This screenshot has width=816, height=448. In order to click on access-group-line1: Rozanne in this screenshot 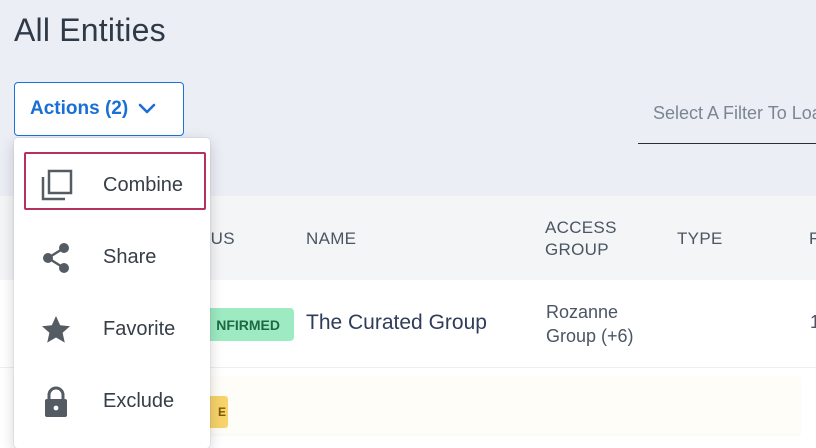, I will do `click(582, 312)`.